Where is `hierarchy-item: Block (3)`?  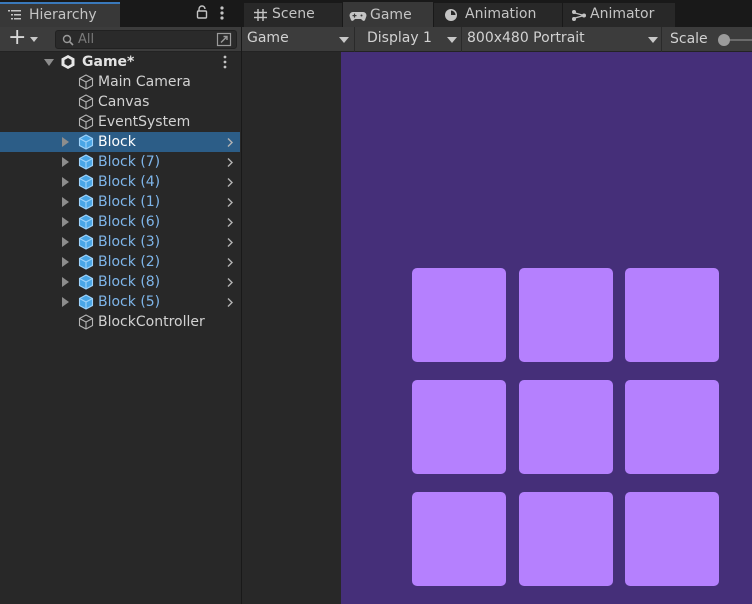 hierarchy-item: Block (3) is located at coordinates (120, 242).